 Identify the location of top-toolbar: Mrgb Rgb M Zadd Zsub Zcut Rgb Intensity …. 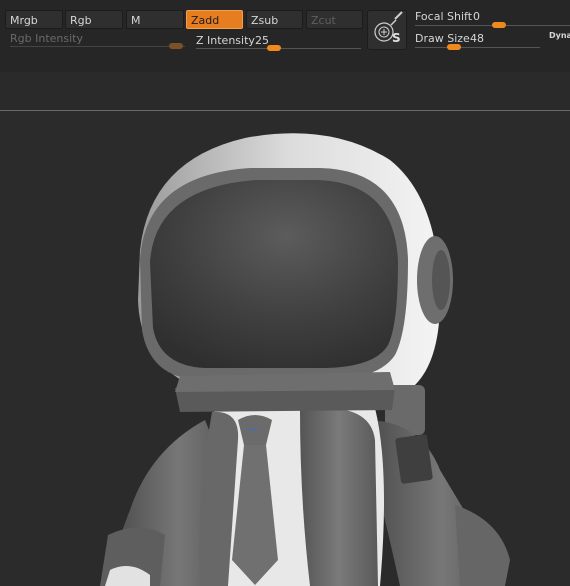
(285, 36).